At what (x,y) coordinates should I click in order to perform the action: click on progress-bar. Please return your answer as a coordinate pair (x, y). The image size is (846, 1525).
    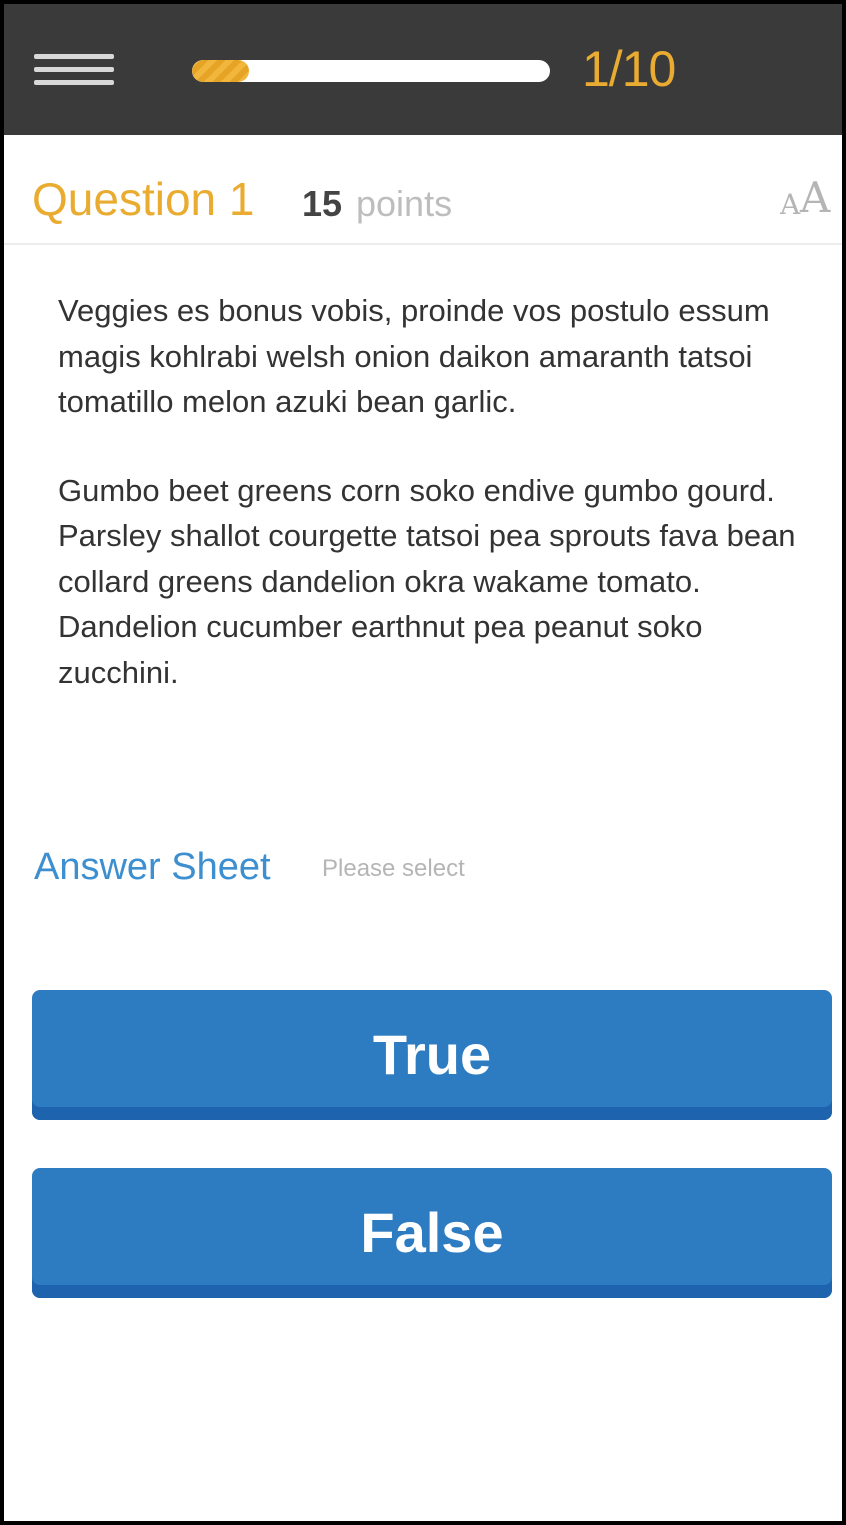
    Looking at the image, I should click on (371, 71).